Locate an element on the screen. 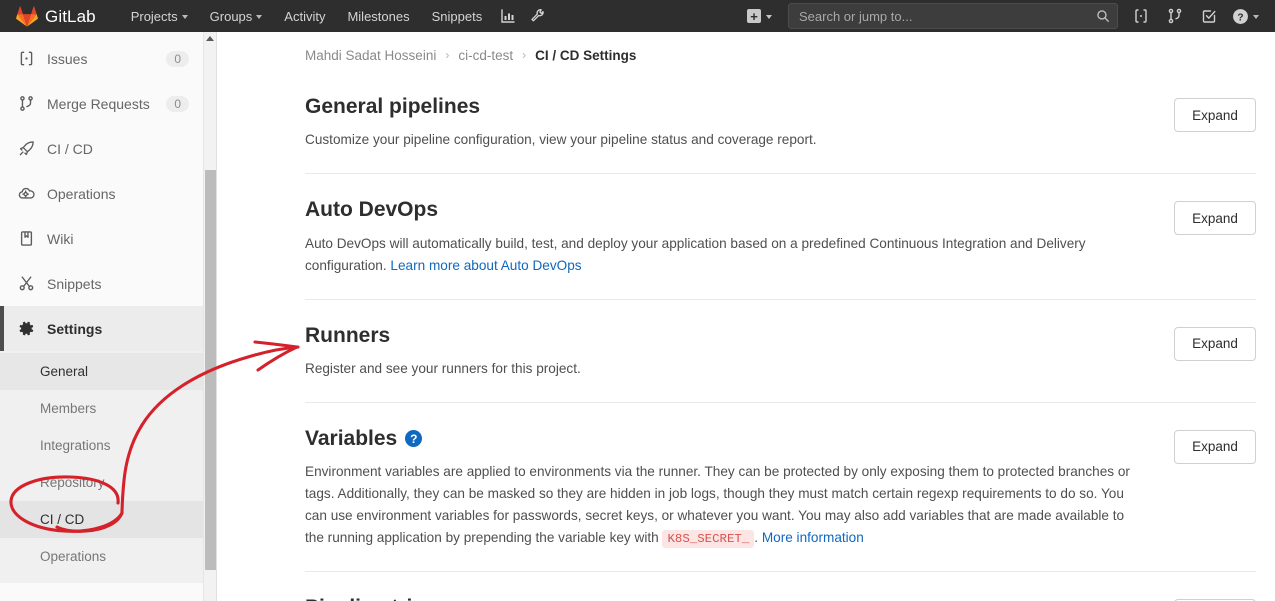 The width and height of the screenshot is (1275, 601). expand-button-auto-devops: Expand is located at coordinates (1215, 218).